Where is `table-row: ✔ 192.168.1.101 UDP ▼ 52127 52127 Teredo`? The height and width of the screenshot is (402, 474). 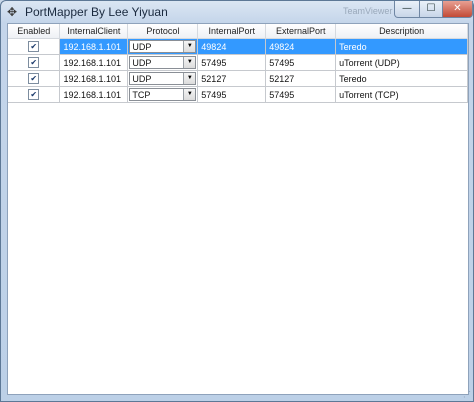 table-row: ✔ 192.168.1.101 UDP ▼ 52127 52127 Teredo is located at coordinates (238, 78).